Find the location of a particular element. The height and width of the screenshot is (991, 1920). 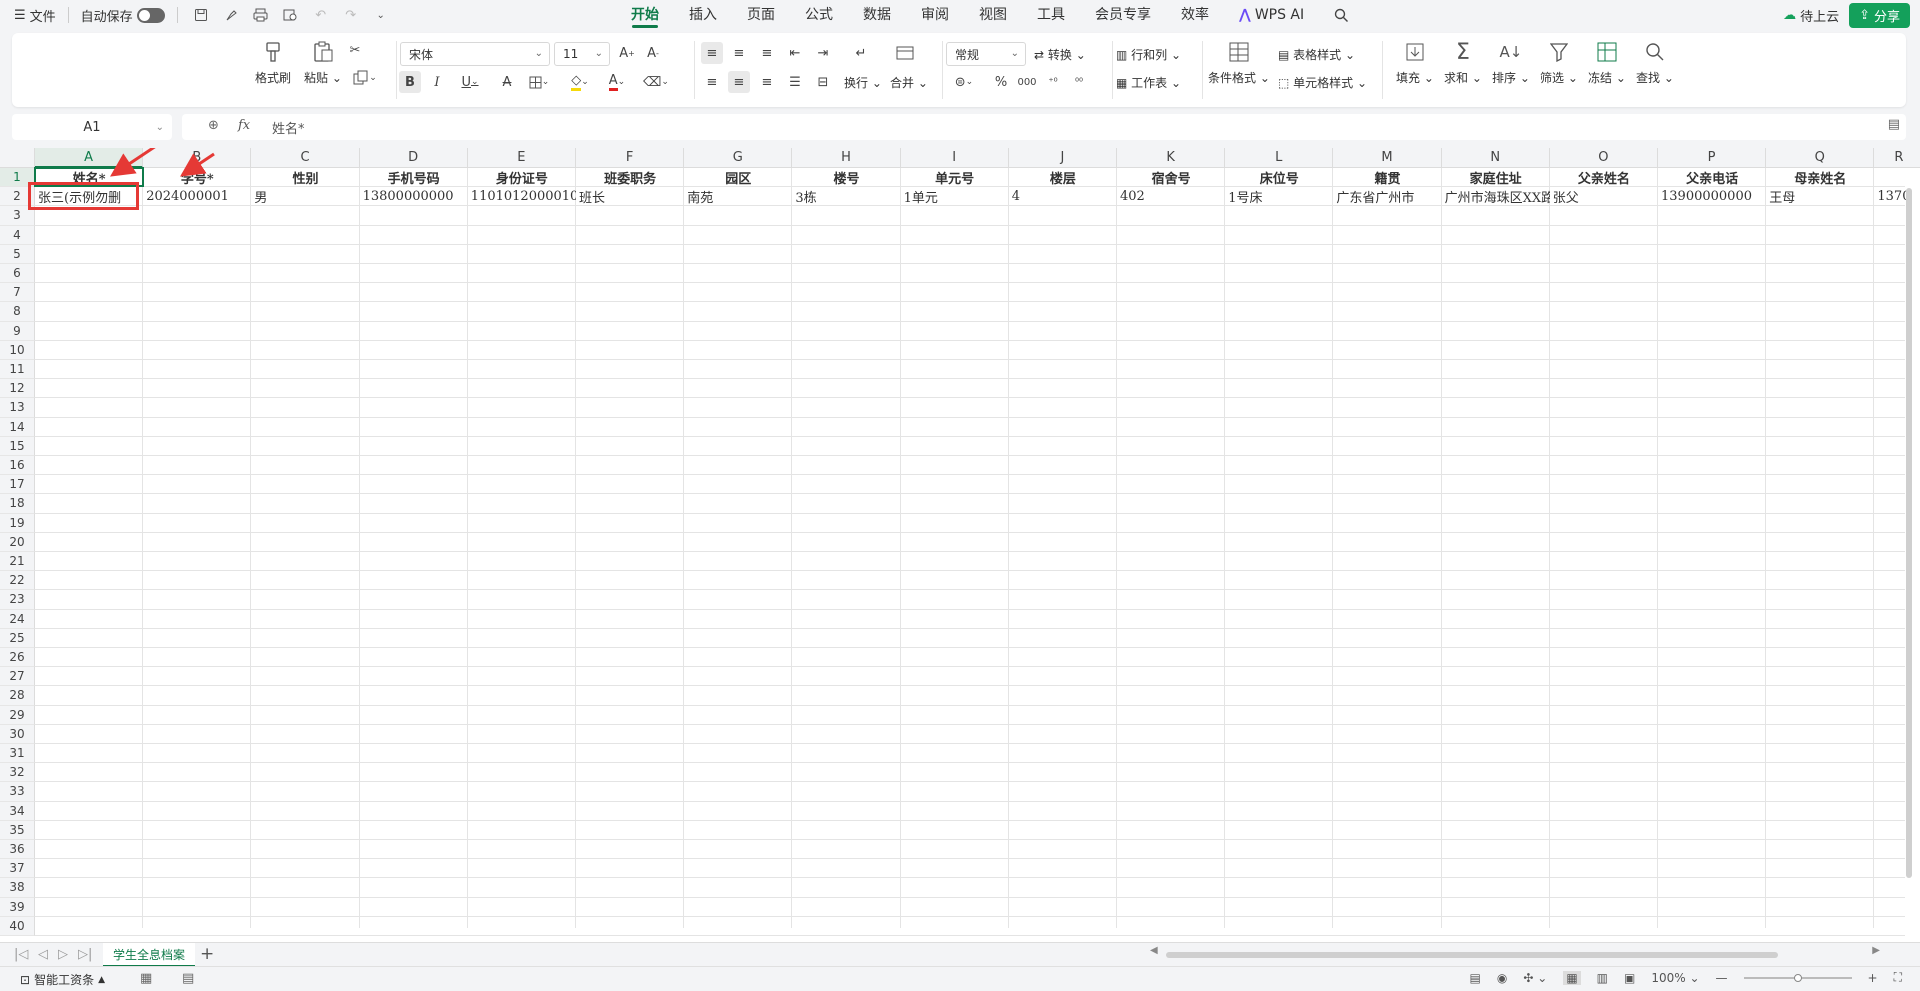

row-header: 19 is located at coordinates (17, 523).